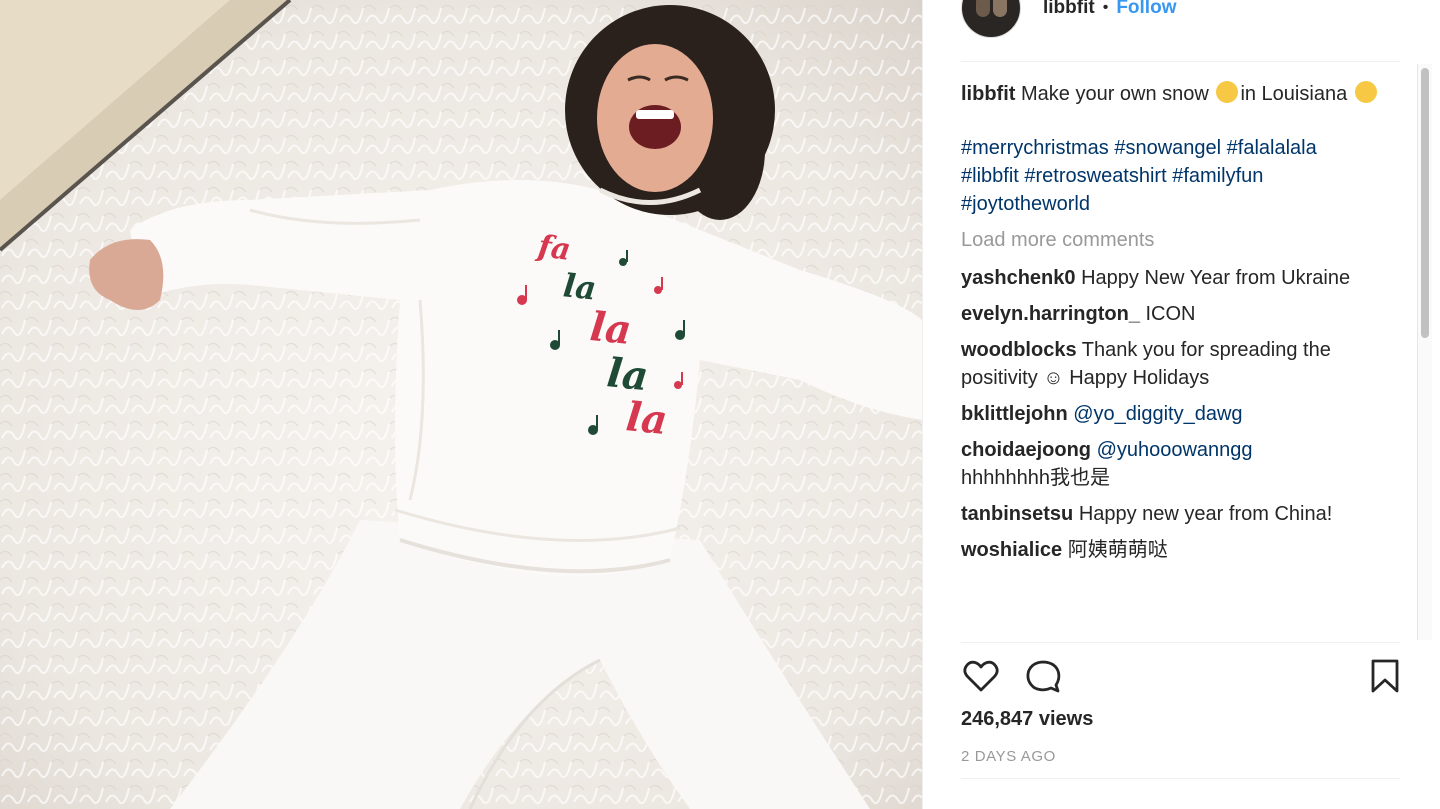  Describe the element at coordinates (1008, 756) in the screenshot. I see `post-timestamp: 2 DAYS AGO` at that location.